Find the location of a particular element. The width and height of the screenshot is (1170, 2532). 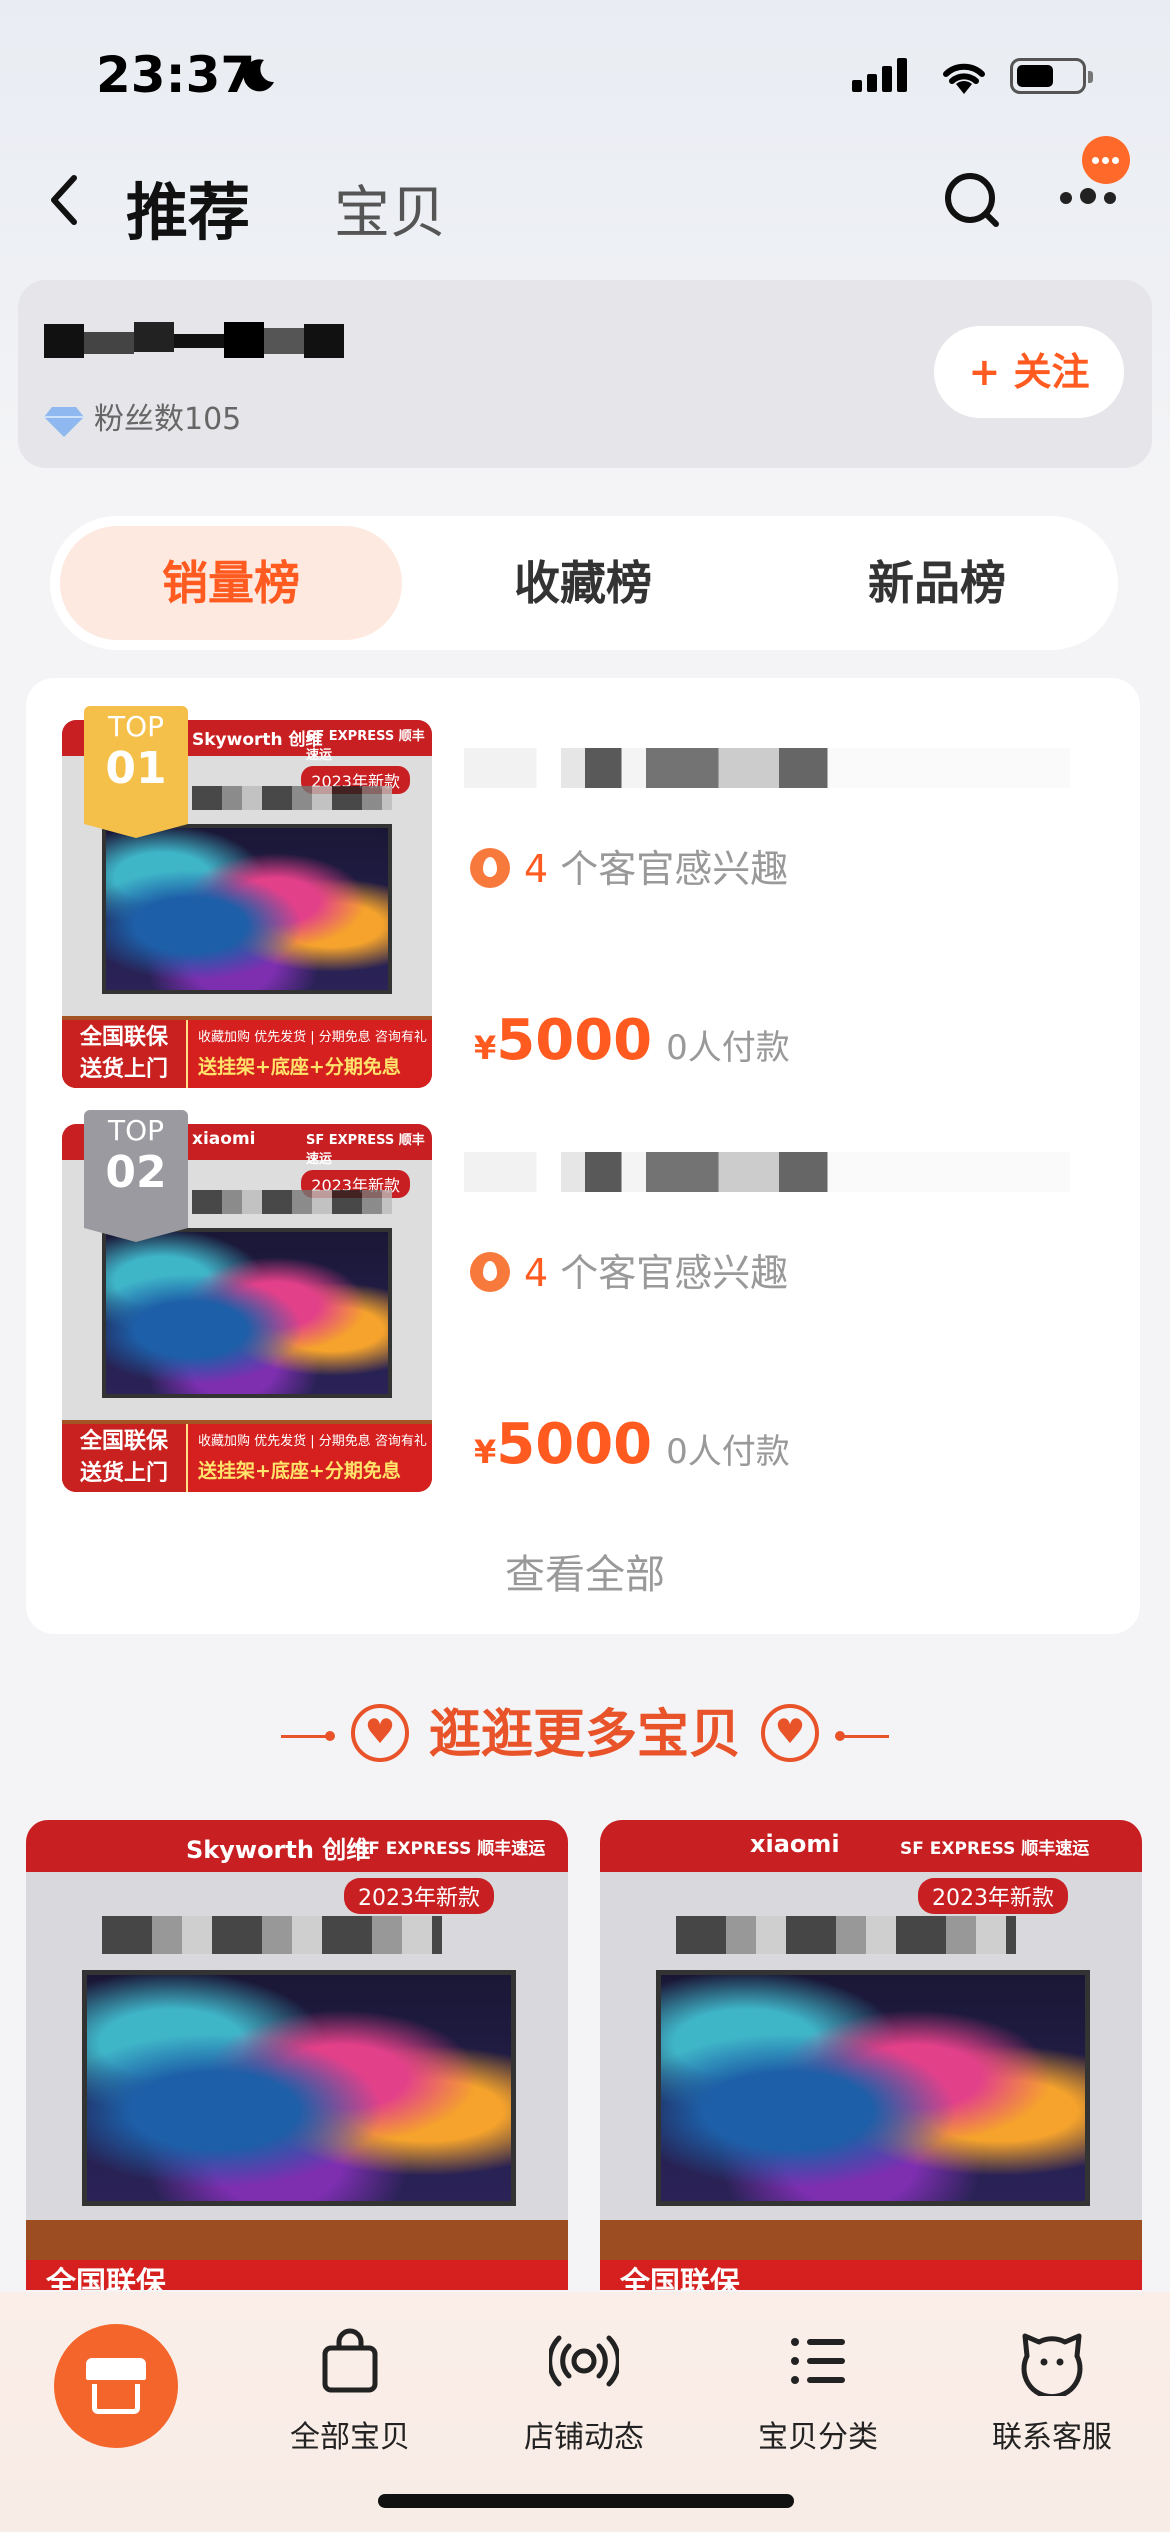

battery-icon is located at coordinates (1051, 76).